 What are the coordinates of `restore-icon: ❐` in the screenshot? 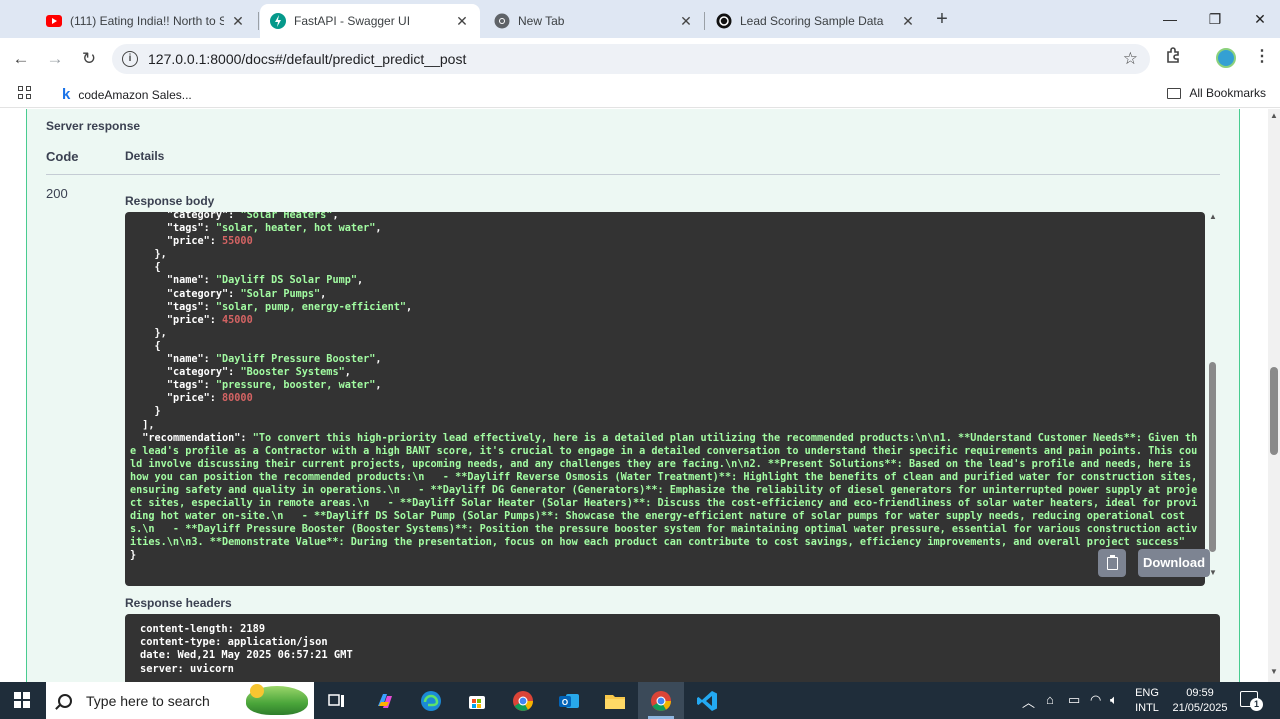 It's located at (1215, 19).